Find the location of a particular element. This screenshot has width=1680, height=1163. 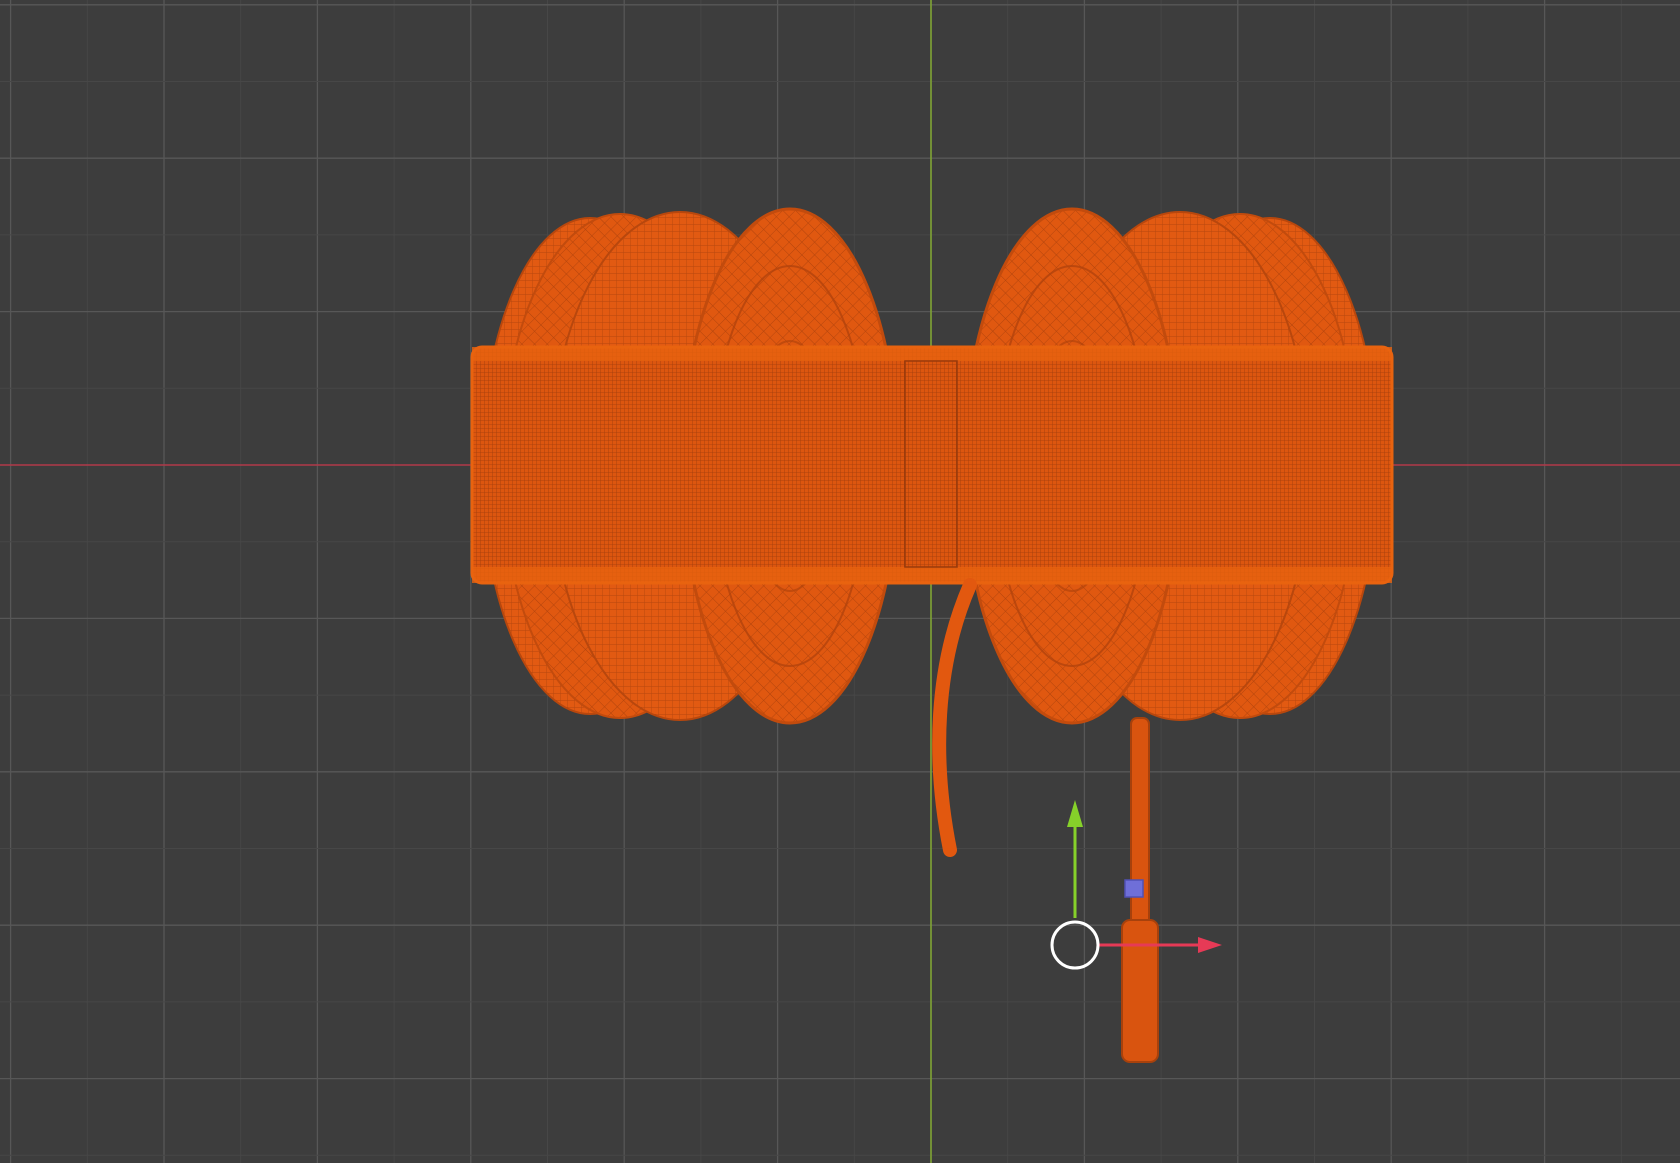

xy-plane-handle-icon is located at coordinates (1134, 888).